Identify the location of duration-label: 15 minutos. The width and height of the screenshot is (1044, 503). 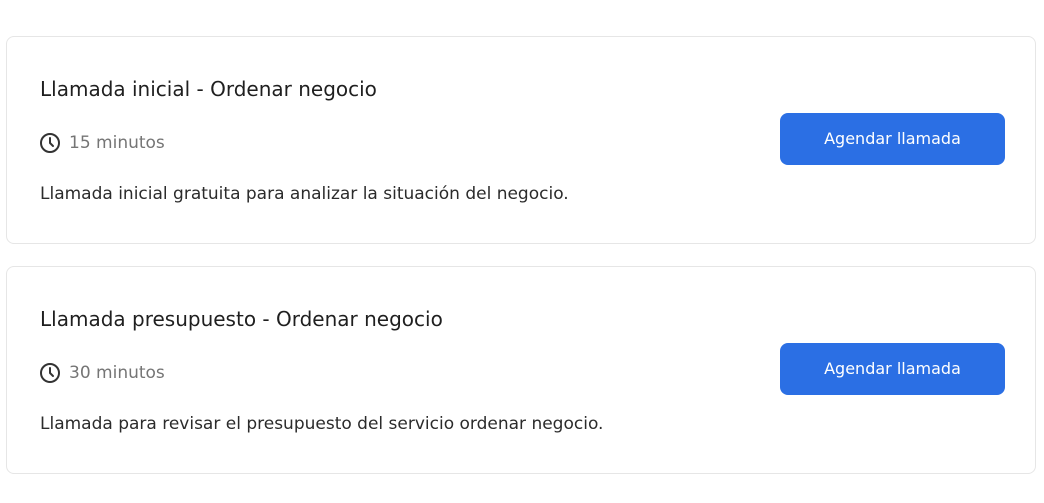
(117, 143).